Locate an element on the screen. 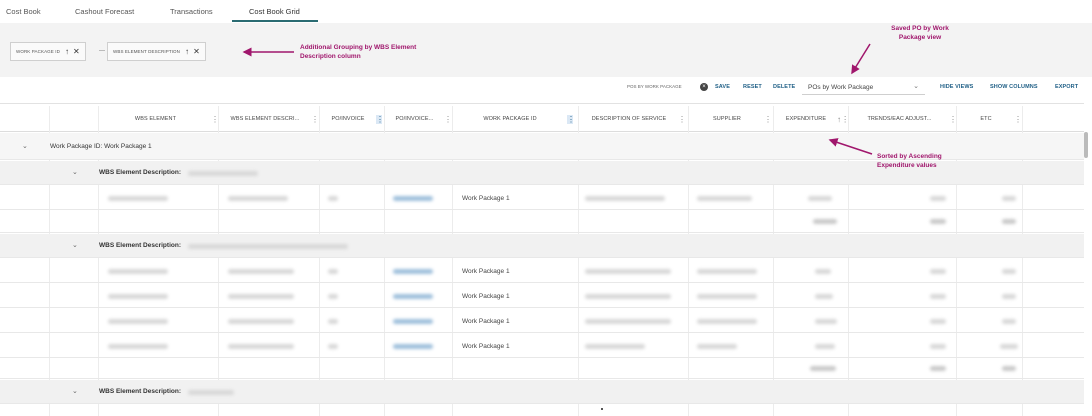  tab-cashout-forecast: Cashout Forecast is located at coordinates (104, 14).